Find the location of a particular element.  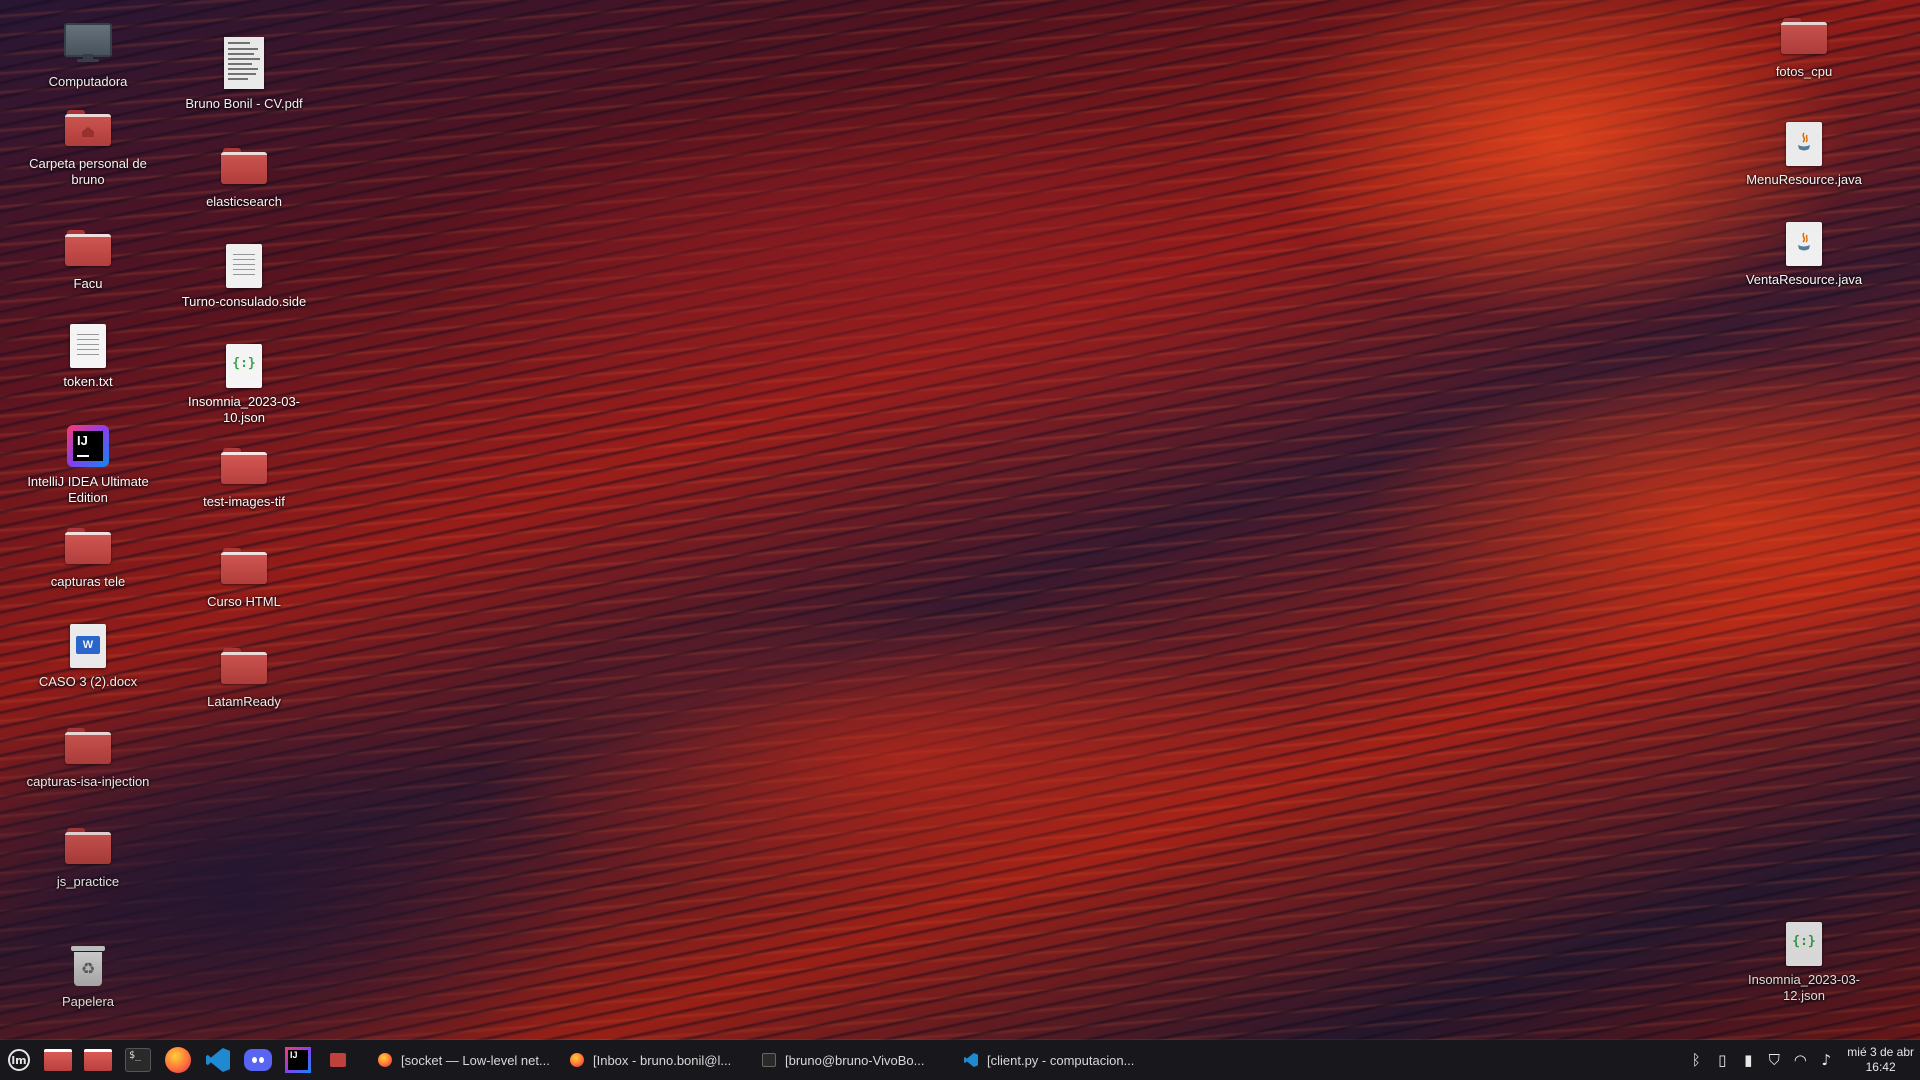

desktop-icon-label: Papelera is located at coordinates (88, 1001).